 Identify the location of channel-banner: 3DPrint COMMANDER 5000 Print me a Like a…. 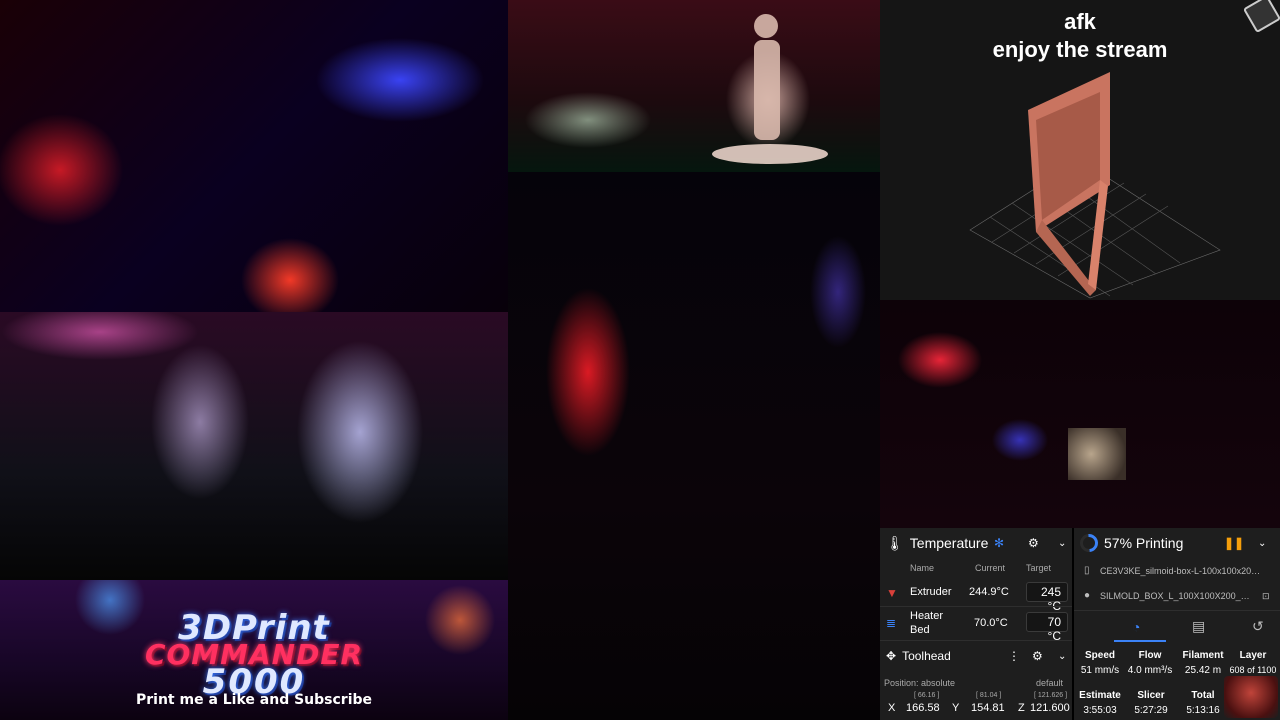
(254, 650).